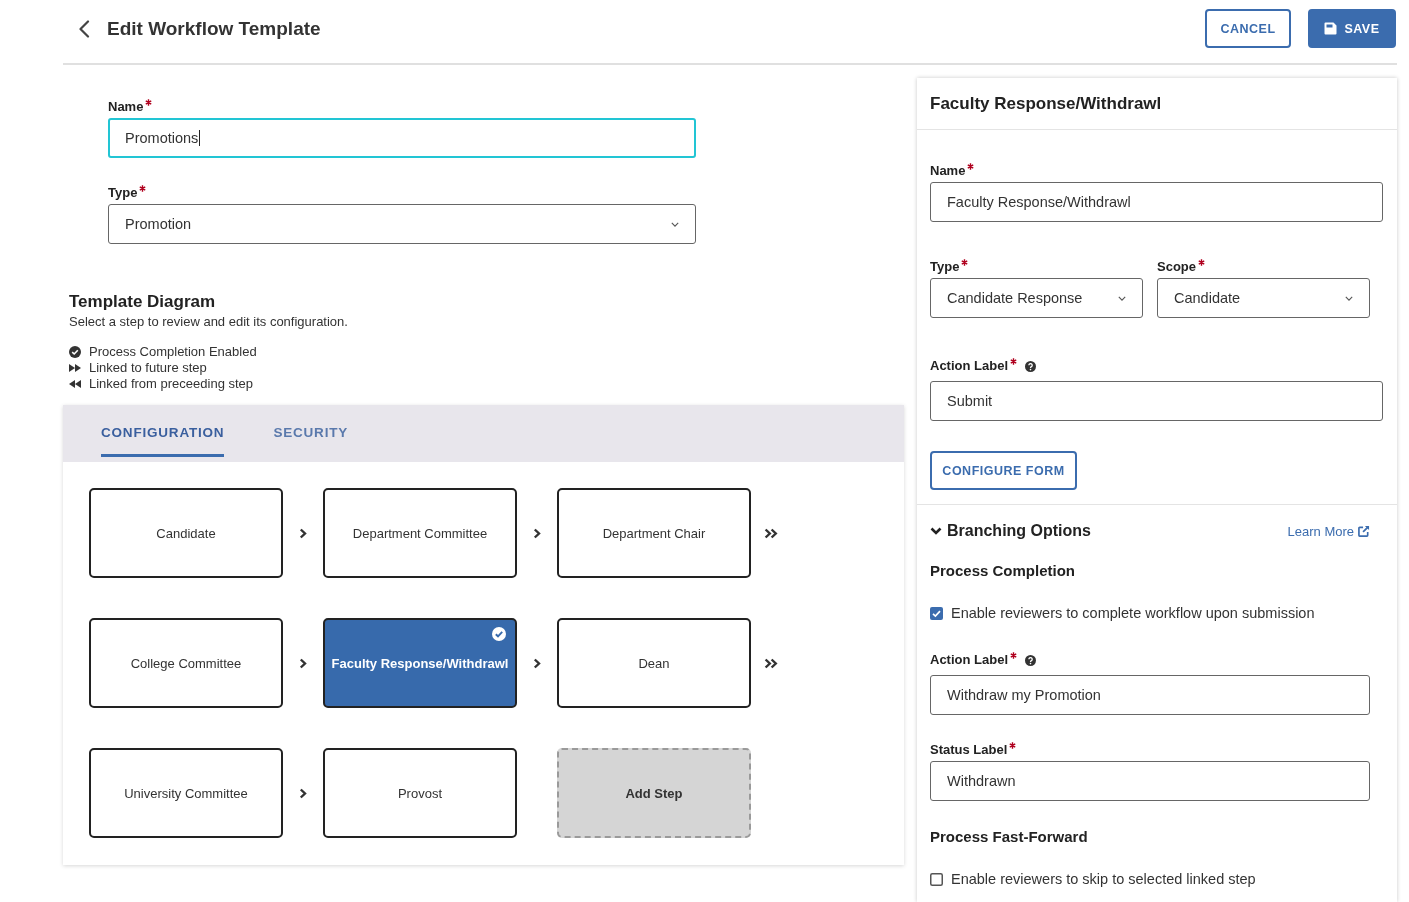 The width and height of the screenshot is (1409, 902). I want to click on text-input: Withdrawn, so click(1150, 781).